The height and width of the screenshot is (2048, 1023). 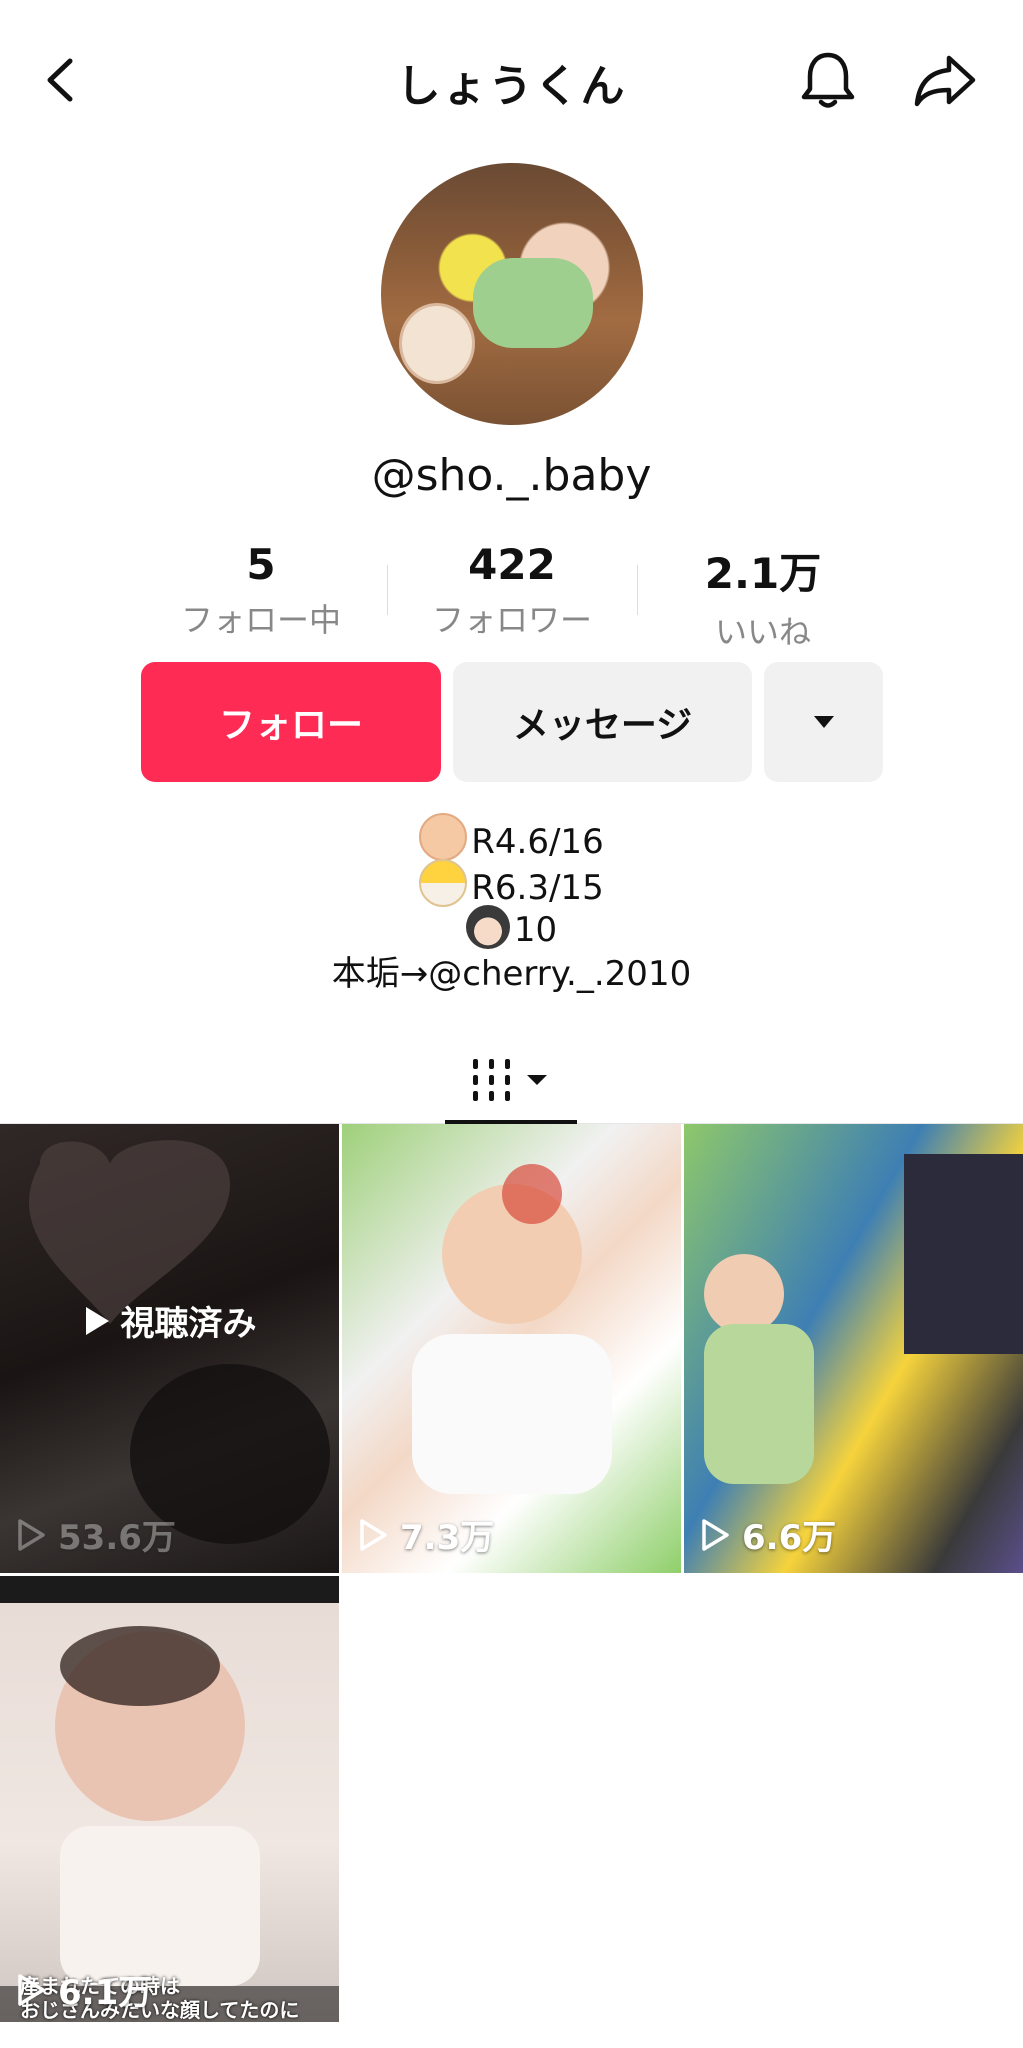 What do you see at coordinates (512, 294) in the screenshot?
I see `avatar` at bounding box center [512, 294].